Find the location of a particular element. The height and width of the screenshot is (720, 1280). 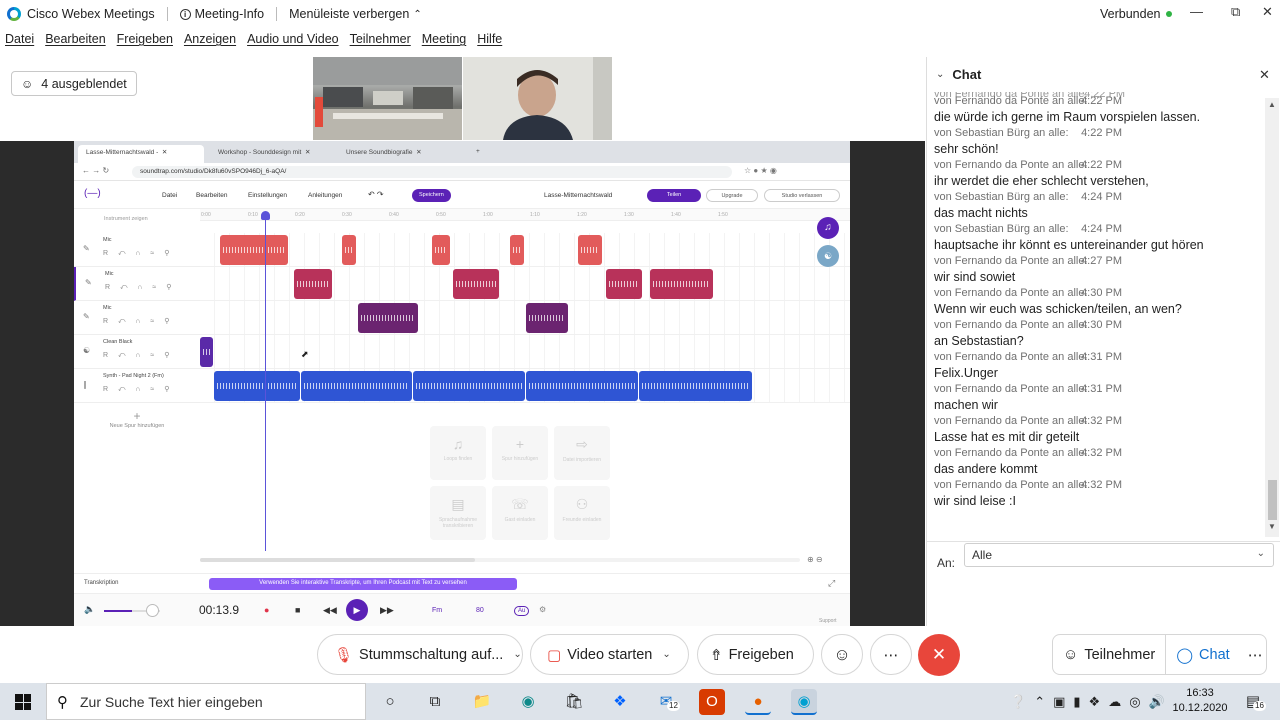

reactions-button: ☺ is located at coordinates (842, 654).